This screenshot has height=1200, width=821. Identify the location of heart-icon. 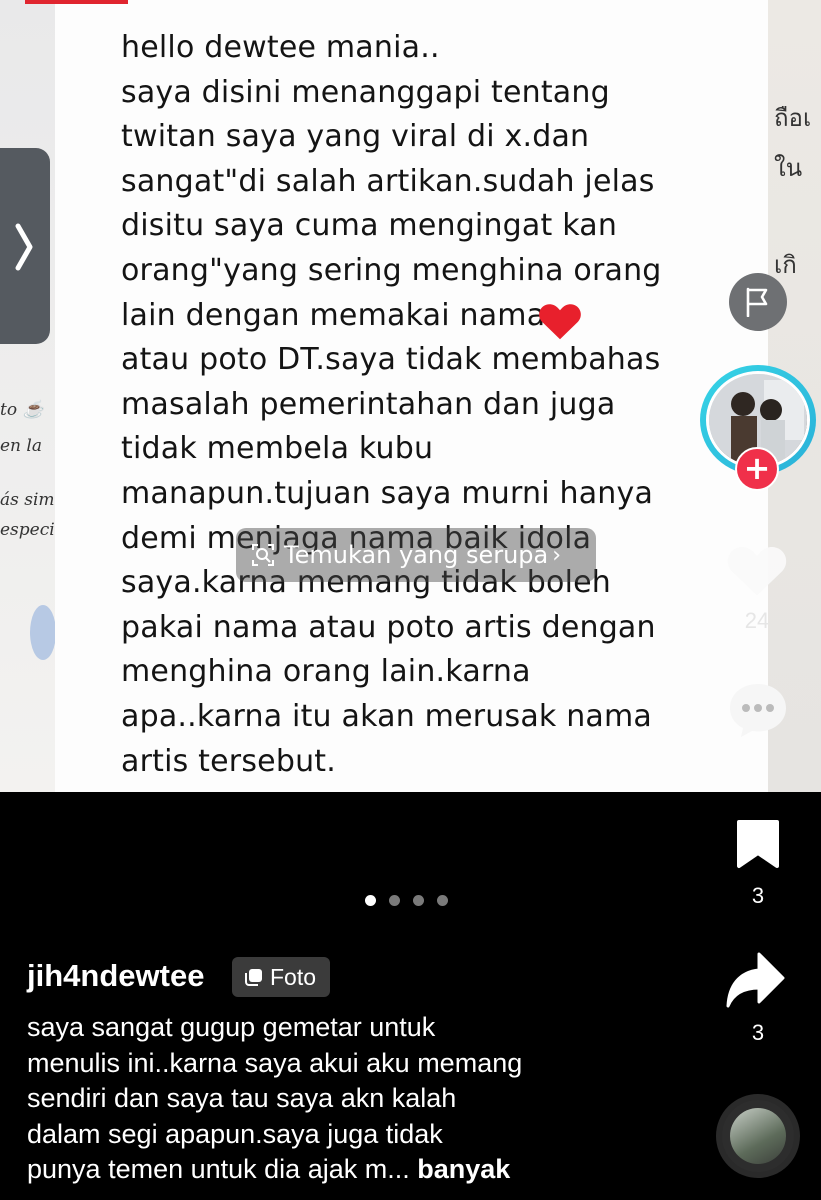
(757, 571).